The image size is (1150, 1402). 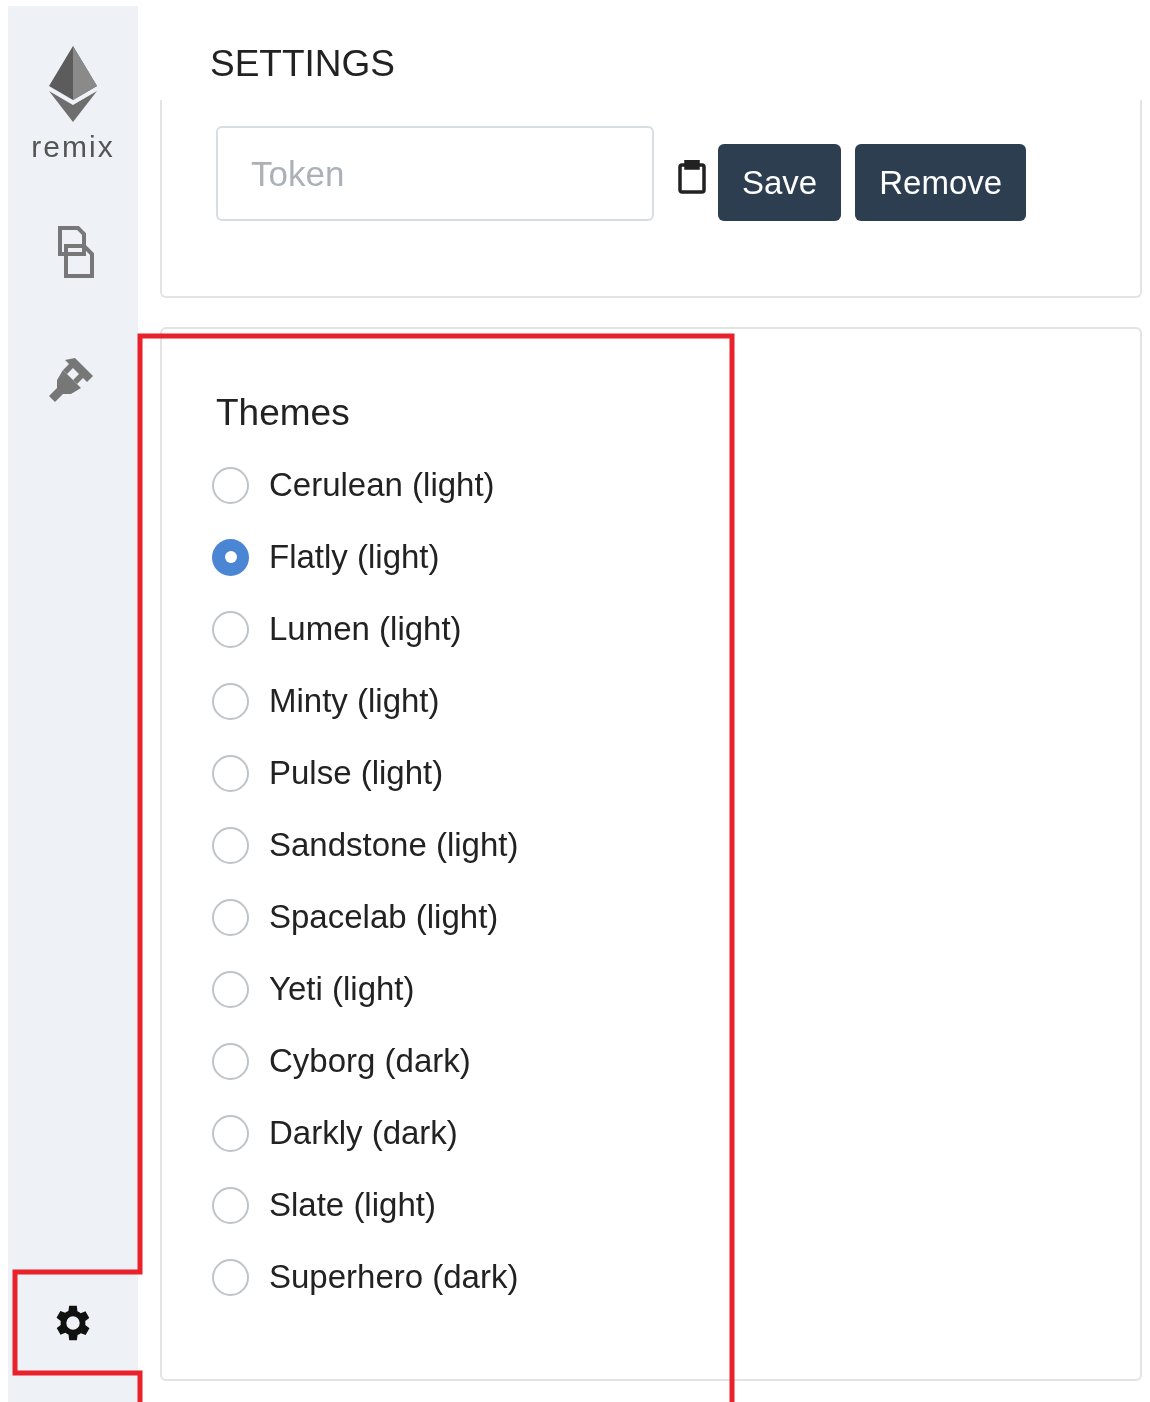 What do you see at coordinates (678, 1277) in the screenshot?
I see `theme-option: Superhero (dark)` at bounding box center [678, 1277].